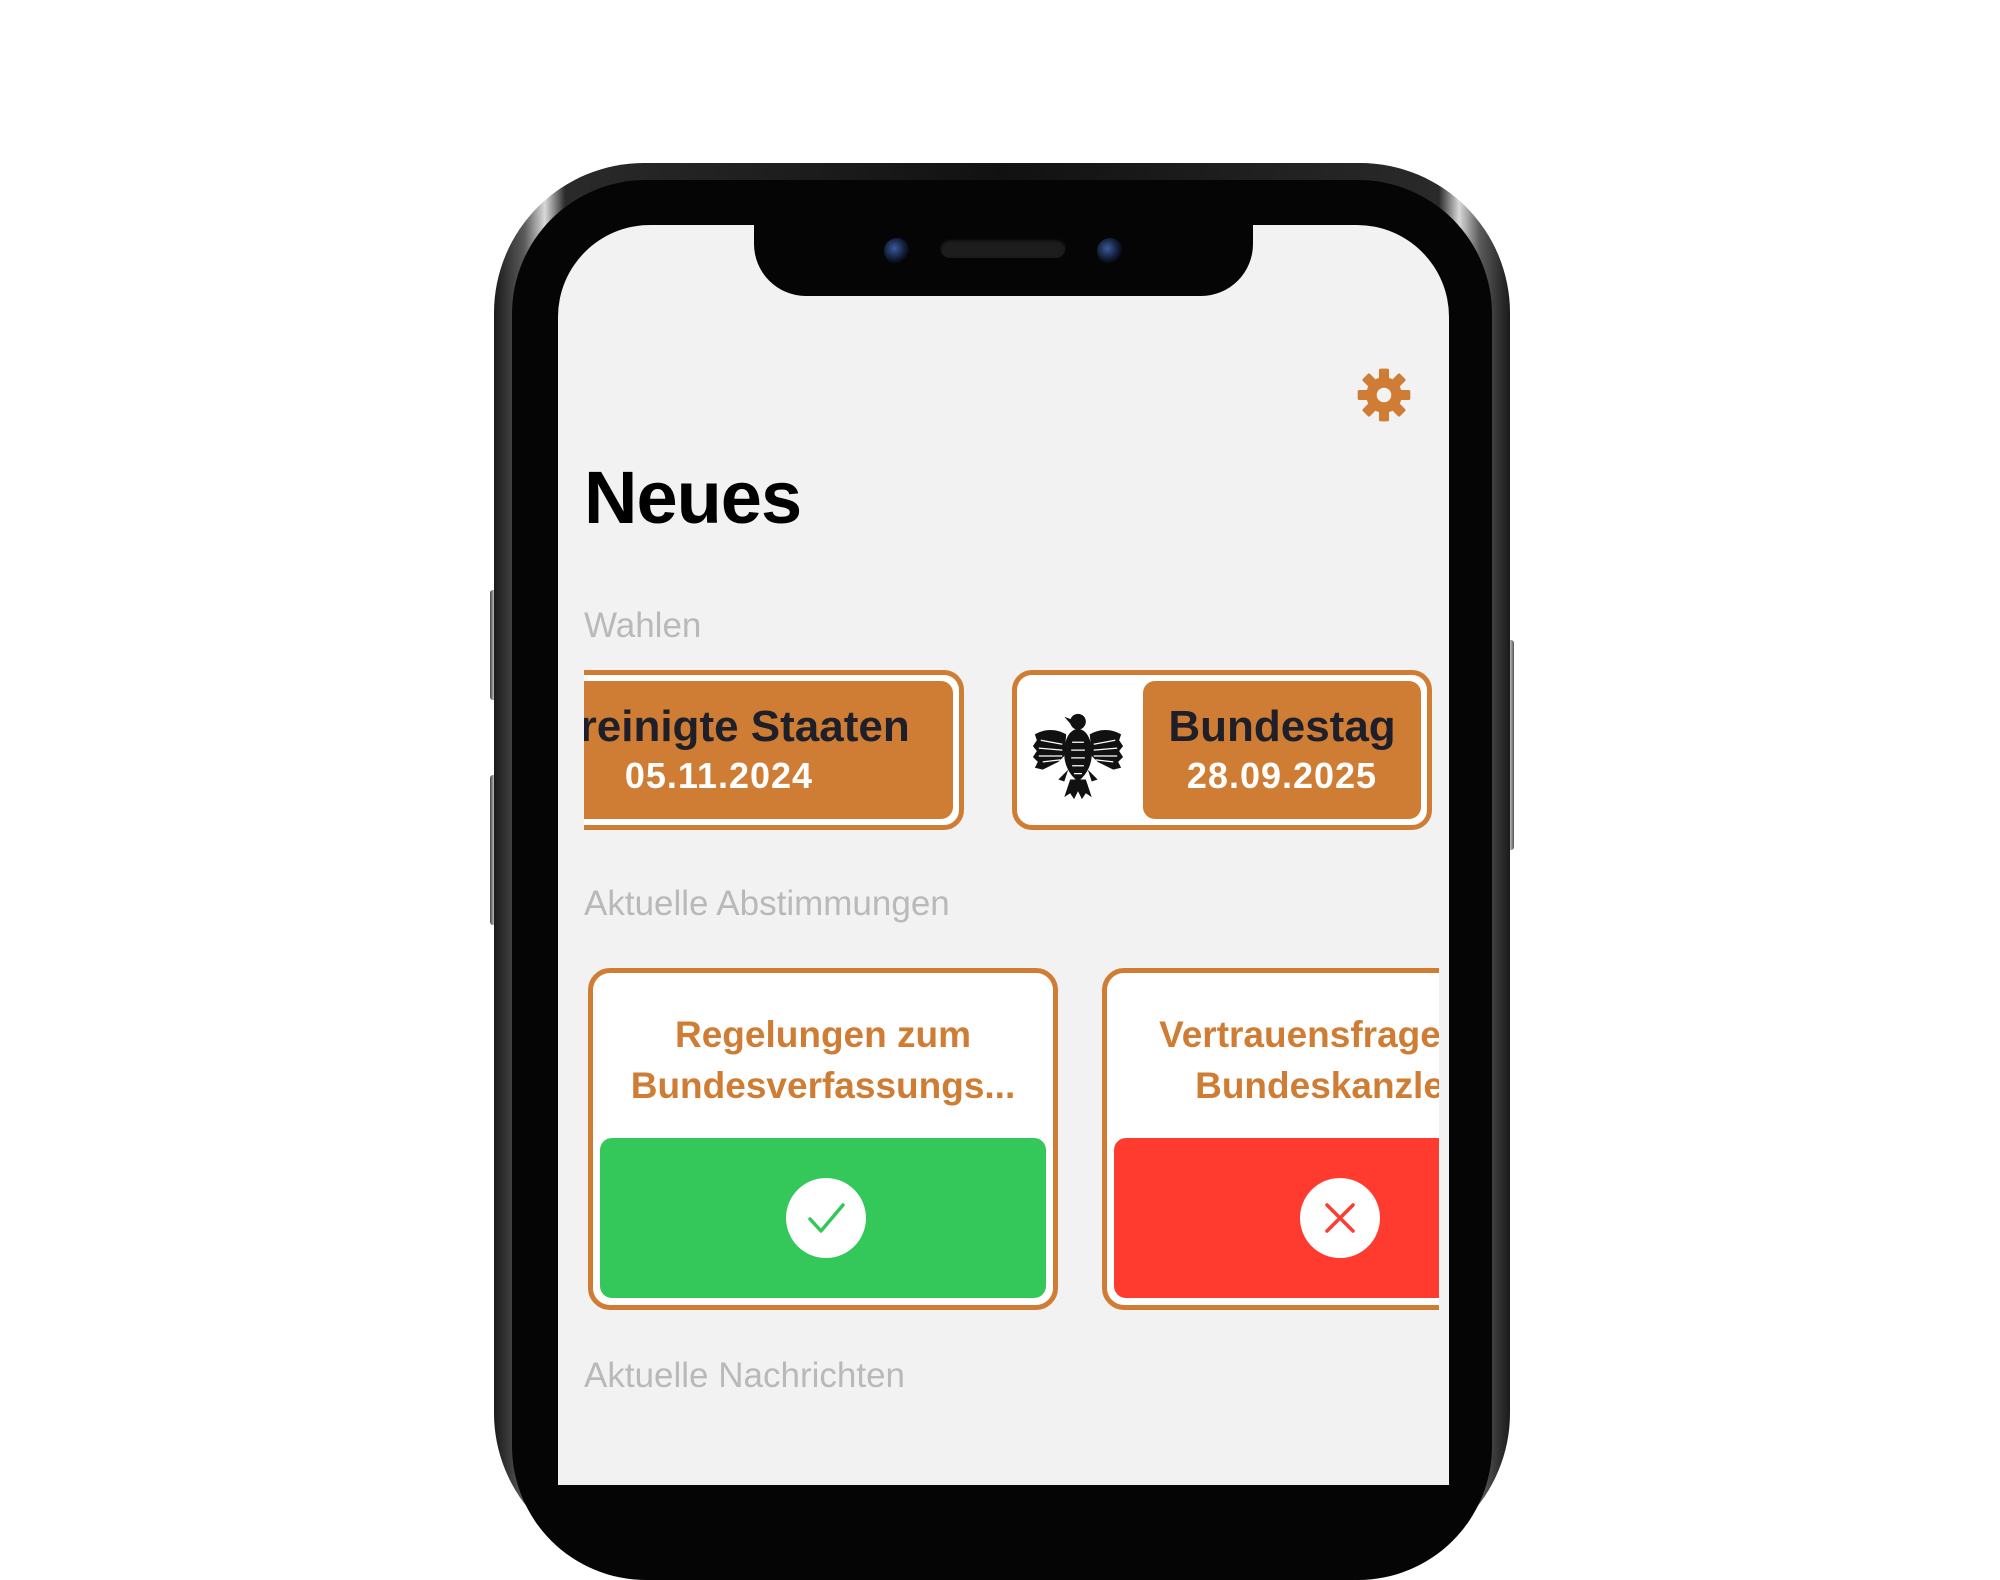 This screenshot has height=1580, width=2000. I want to click on cross-icon, so click(1340, 1218).